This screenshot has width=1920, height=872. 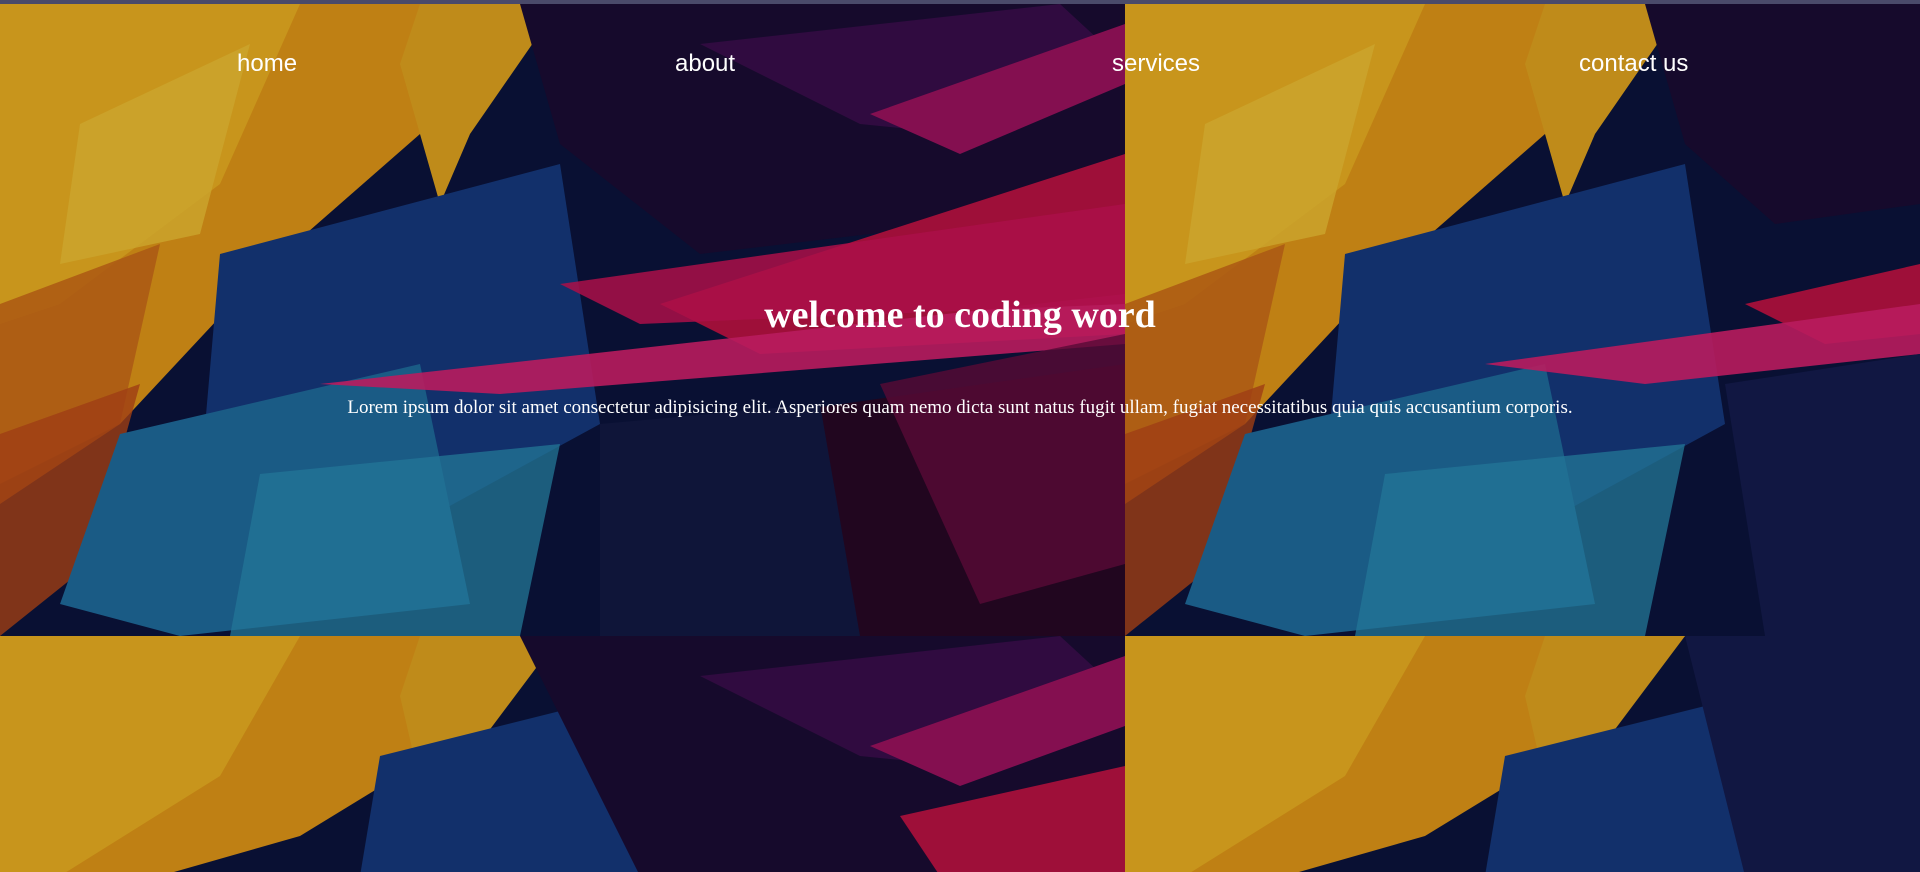 I want to click on nav-link-home: home, so click(x=267, y=64).